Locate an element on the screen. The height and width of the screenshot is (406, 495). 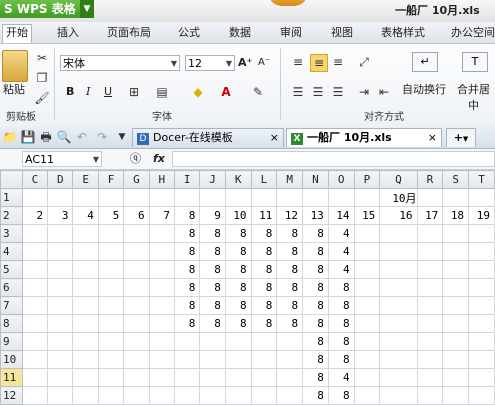
wrap-text-button: 自动换行 is located at coordinates (424, 90).